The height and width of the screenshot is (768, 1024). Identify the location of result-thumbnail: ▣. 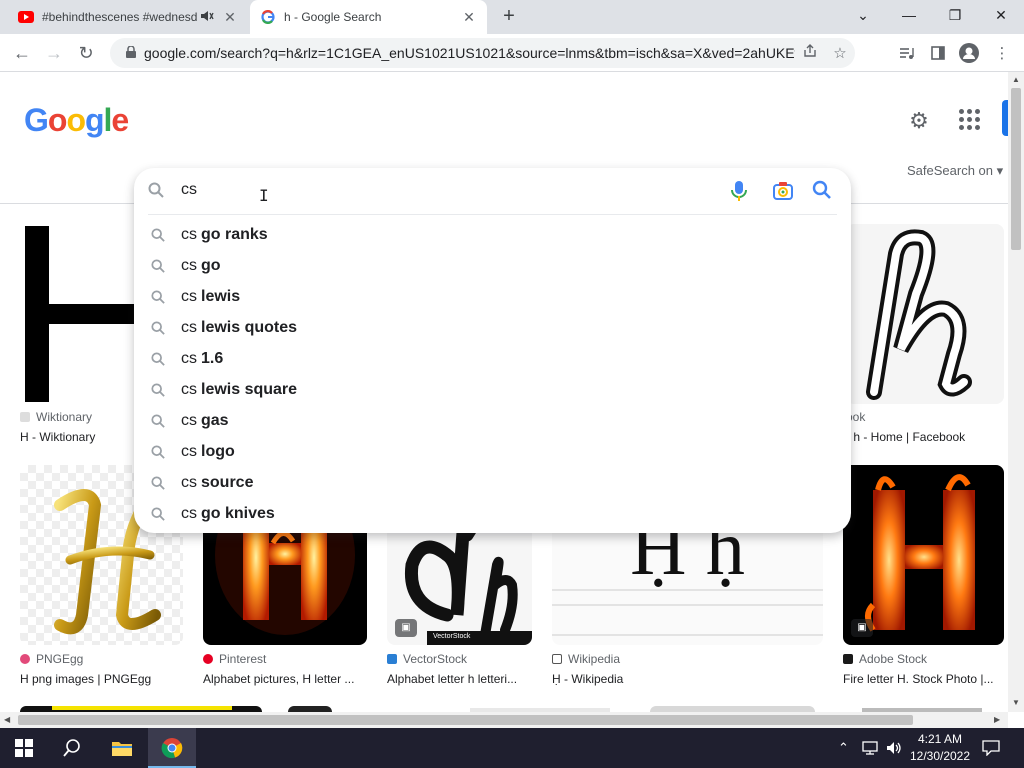
(923, 555).